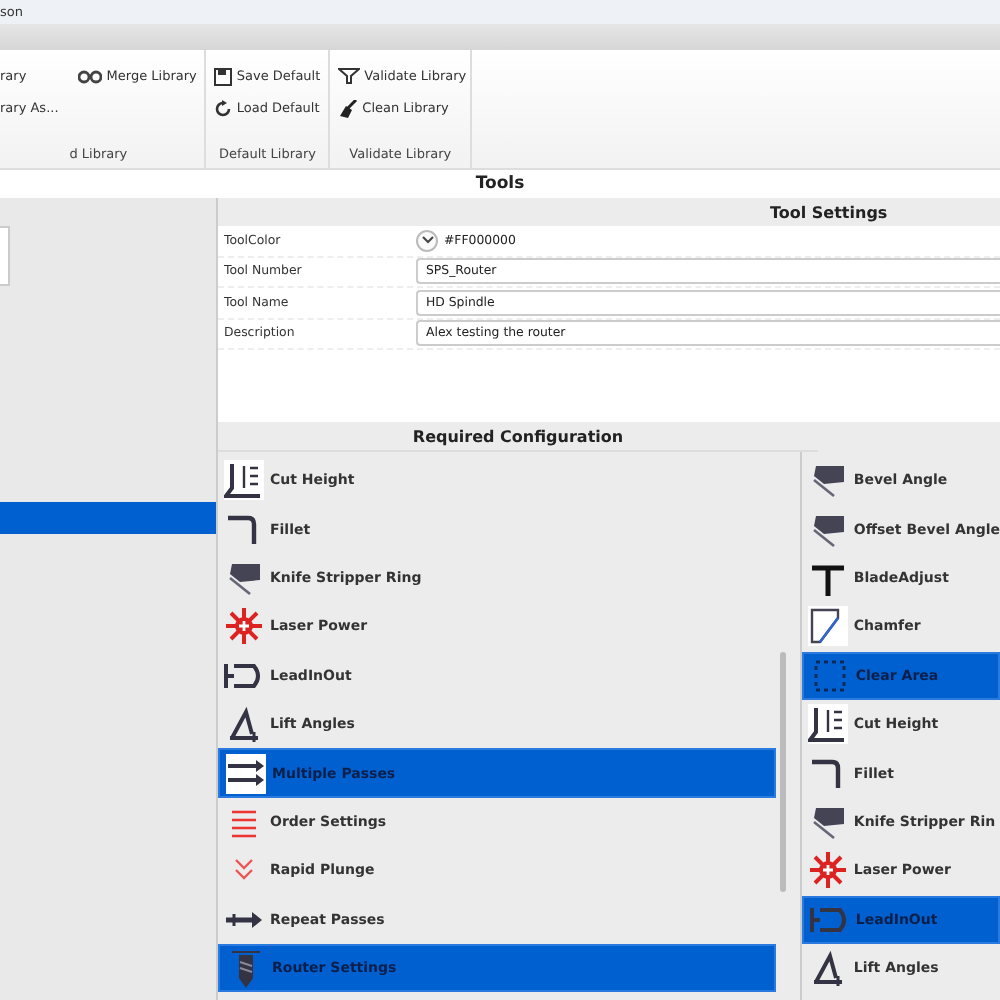 Image resolution: width=1000 pixels, height=1000 pixels. I want to click on dotted-square-icon, so click(829, 675).